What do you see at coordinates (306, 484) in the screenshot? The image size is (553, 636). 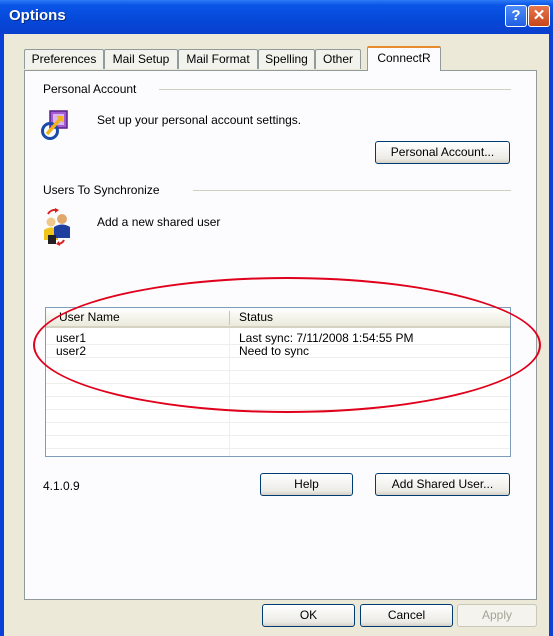 I see `help-button: Help` at bounding box center [306, 484].